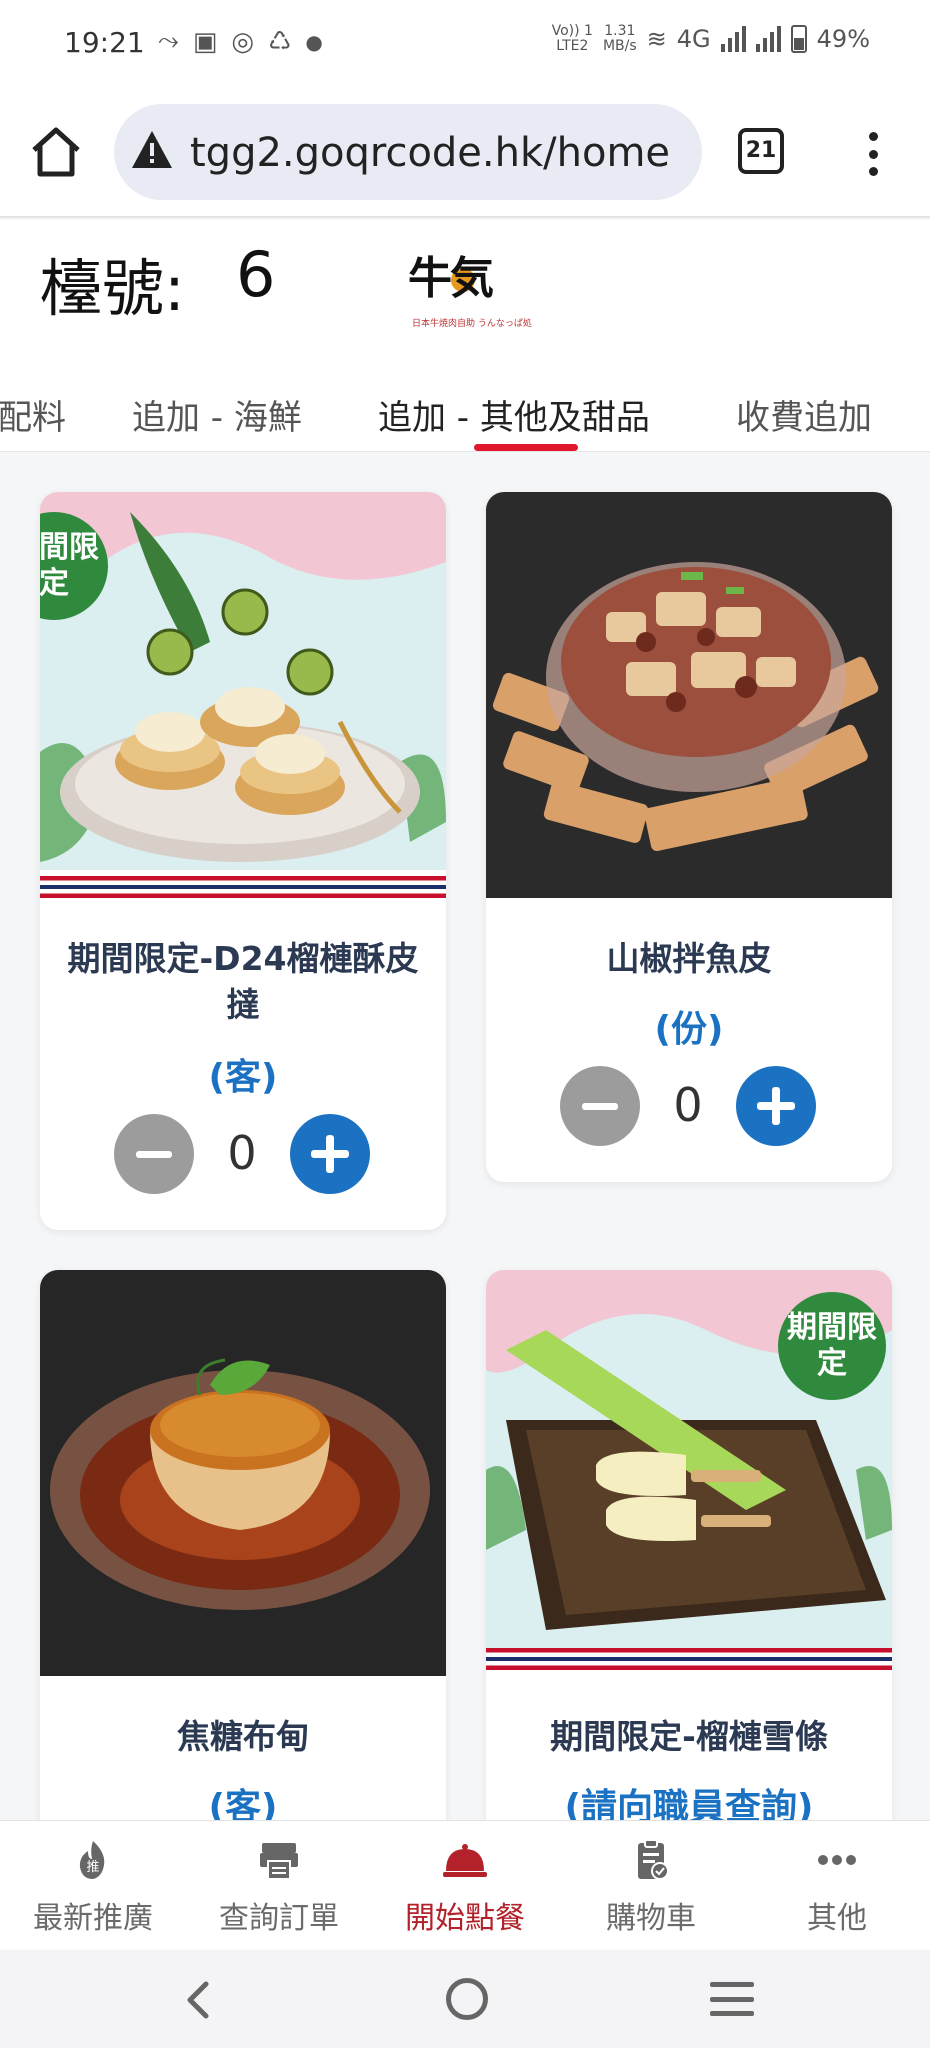  I want to click on browser-toolbar: tgg2.goqrcode.hk/home 21, so click(465, 153).